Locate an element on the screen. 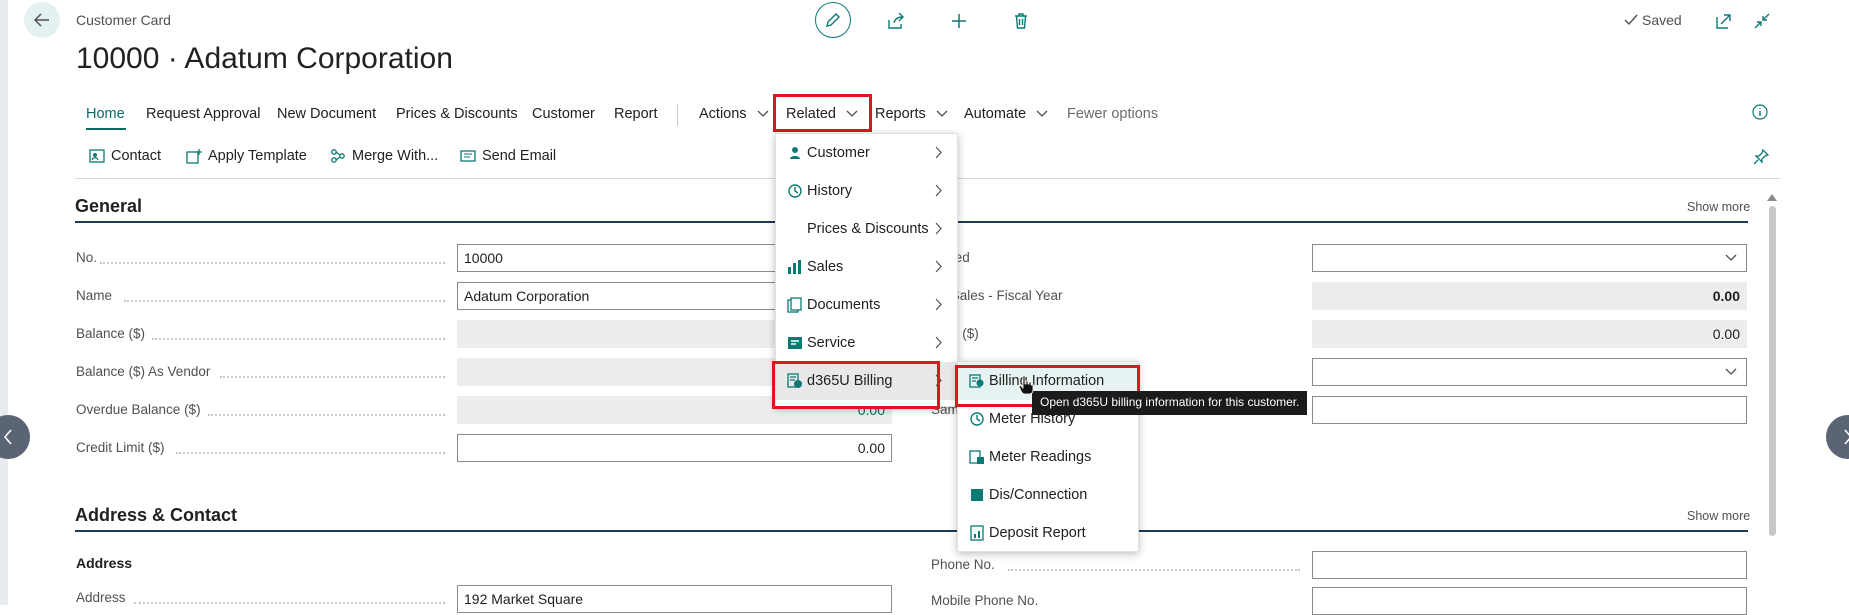 The height and width of the screenshot is (615, 1849). pin-button is located at coordinates (1761, 159).